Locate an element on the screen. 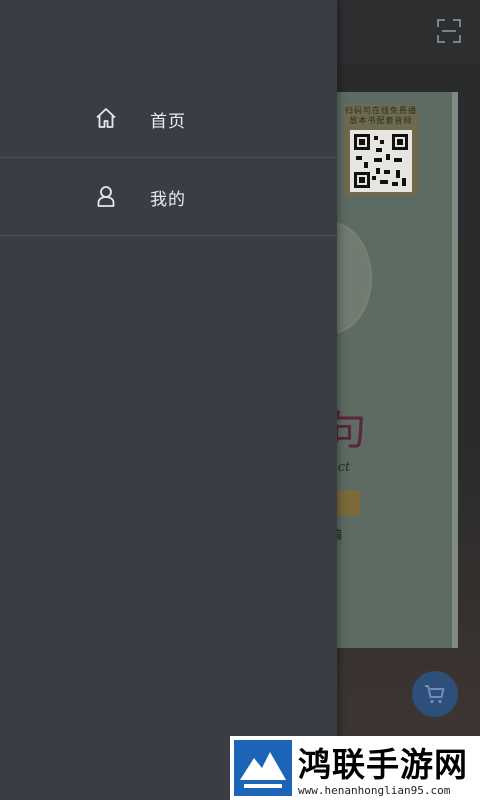  watermark-logo-icon is located at coordinates (263, 768).